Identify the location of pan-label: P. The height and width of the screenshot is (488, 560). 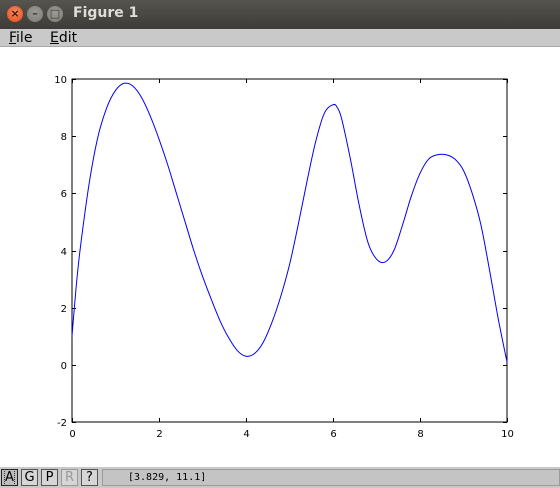
(49, 477).